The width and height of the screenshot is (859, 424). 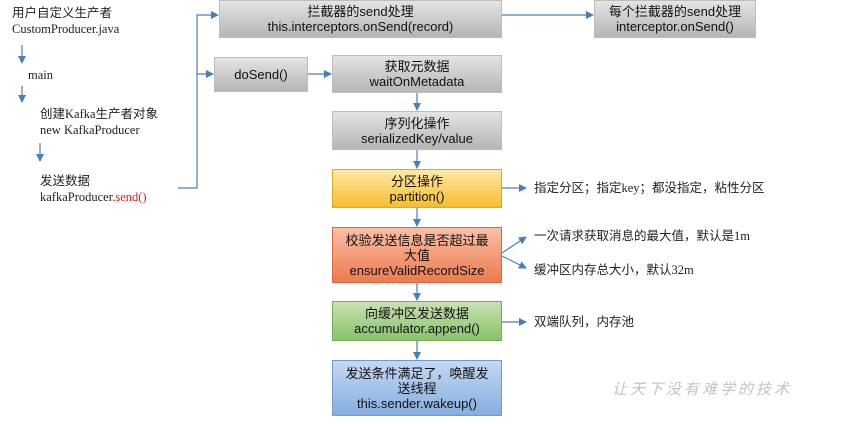 I want to click on interceptors-box-line2: this.interceptors.onSend(record), so click(x=360, y=26).